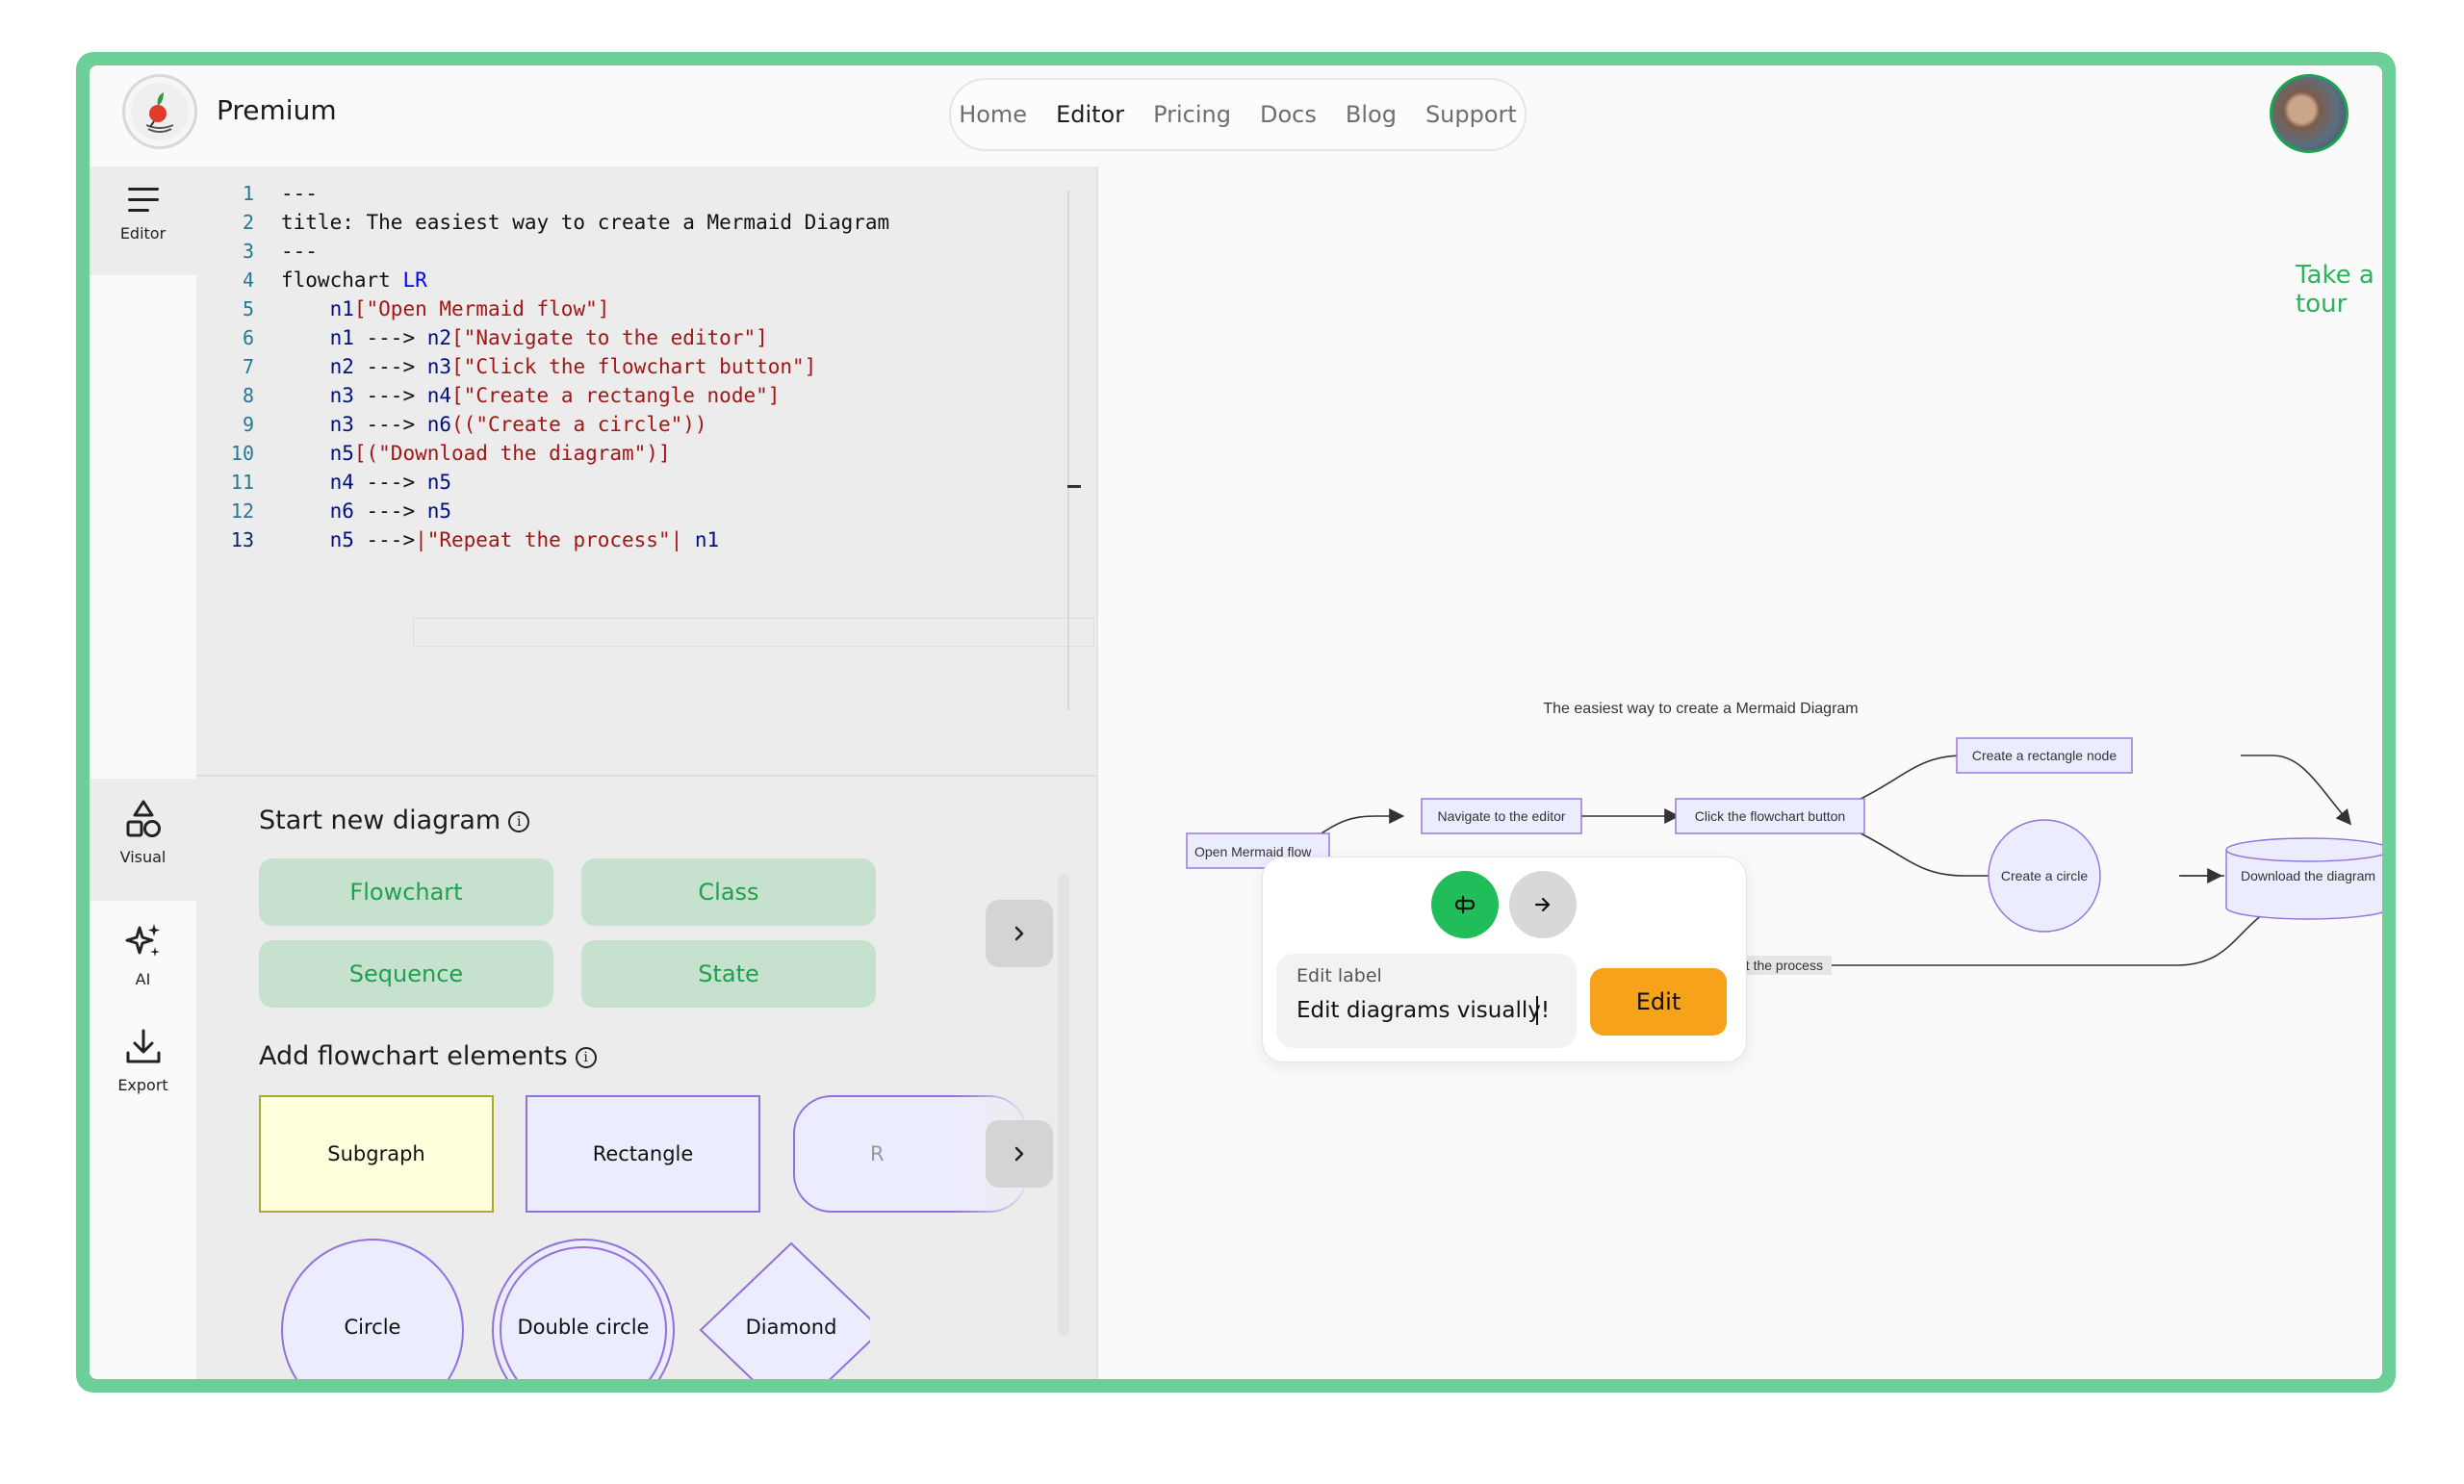  I want to click on line-number: 5, so click(248, 308).